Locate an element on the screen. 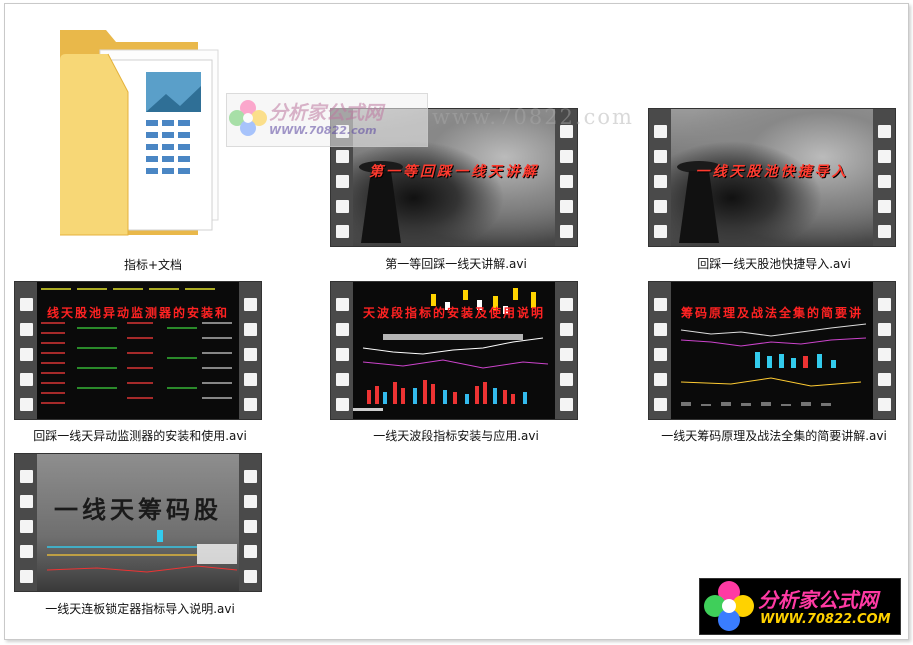 Image resolution: width=913 pixels, height=645 pixels. video-thumbnail: 筹码原理及战法全集的简要讲 is located at coordinates (772, 350).